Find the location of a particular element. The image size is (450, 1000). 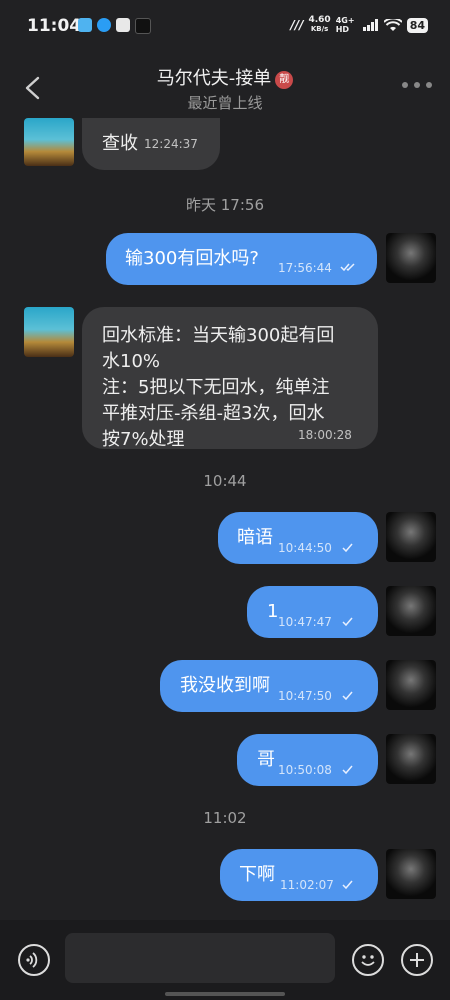

chat-title-row: 马尔代夫-接单靓 is located at coordinates (225, 77).